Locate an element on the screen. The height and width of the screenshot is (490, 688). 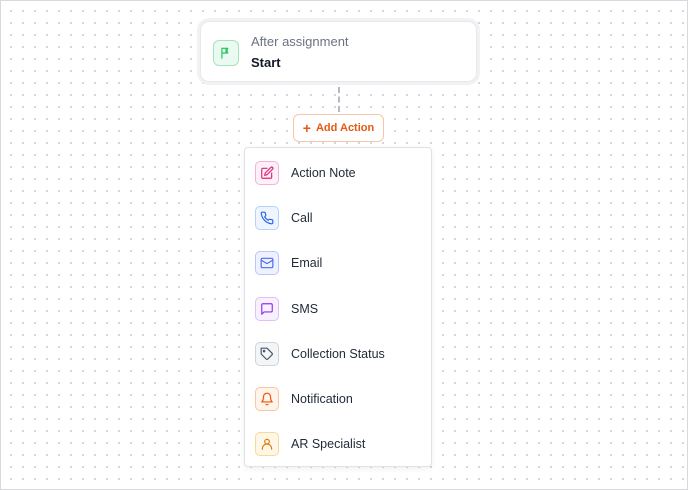
menu-item-call: Call is located at coordinates (338, 217).